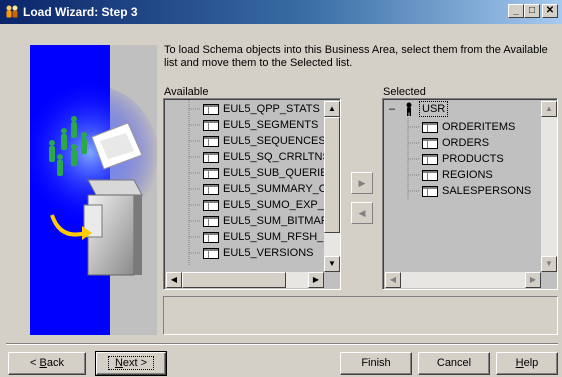 Image resolution: width=562 pixels, height=377 pixels. I want to click on available-vertical-scrollbar: ▲ ▼, so click(332, 186).